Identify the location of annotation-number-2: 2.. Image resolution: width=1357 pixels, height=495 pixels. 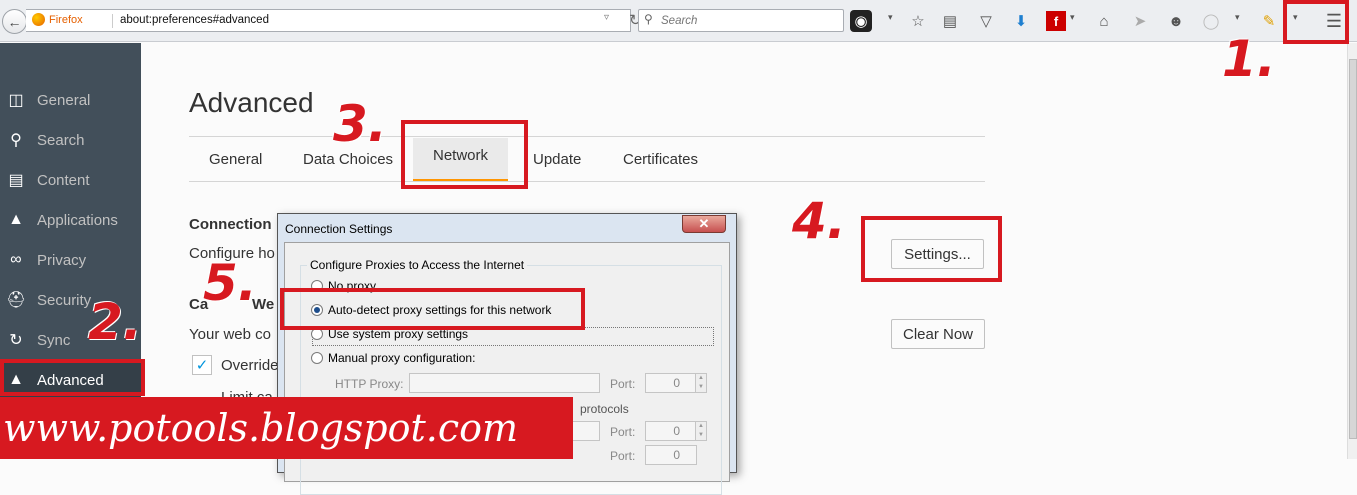
(115, 322).